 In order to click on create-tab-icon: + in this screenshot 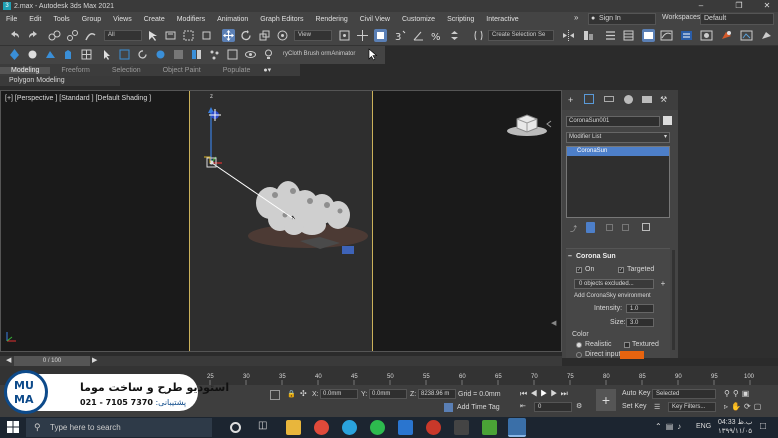, I will do `click(570, 100)`.